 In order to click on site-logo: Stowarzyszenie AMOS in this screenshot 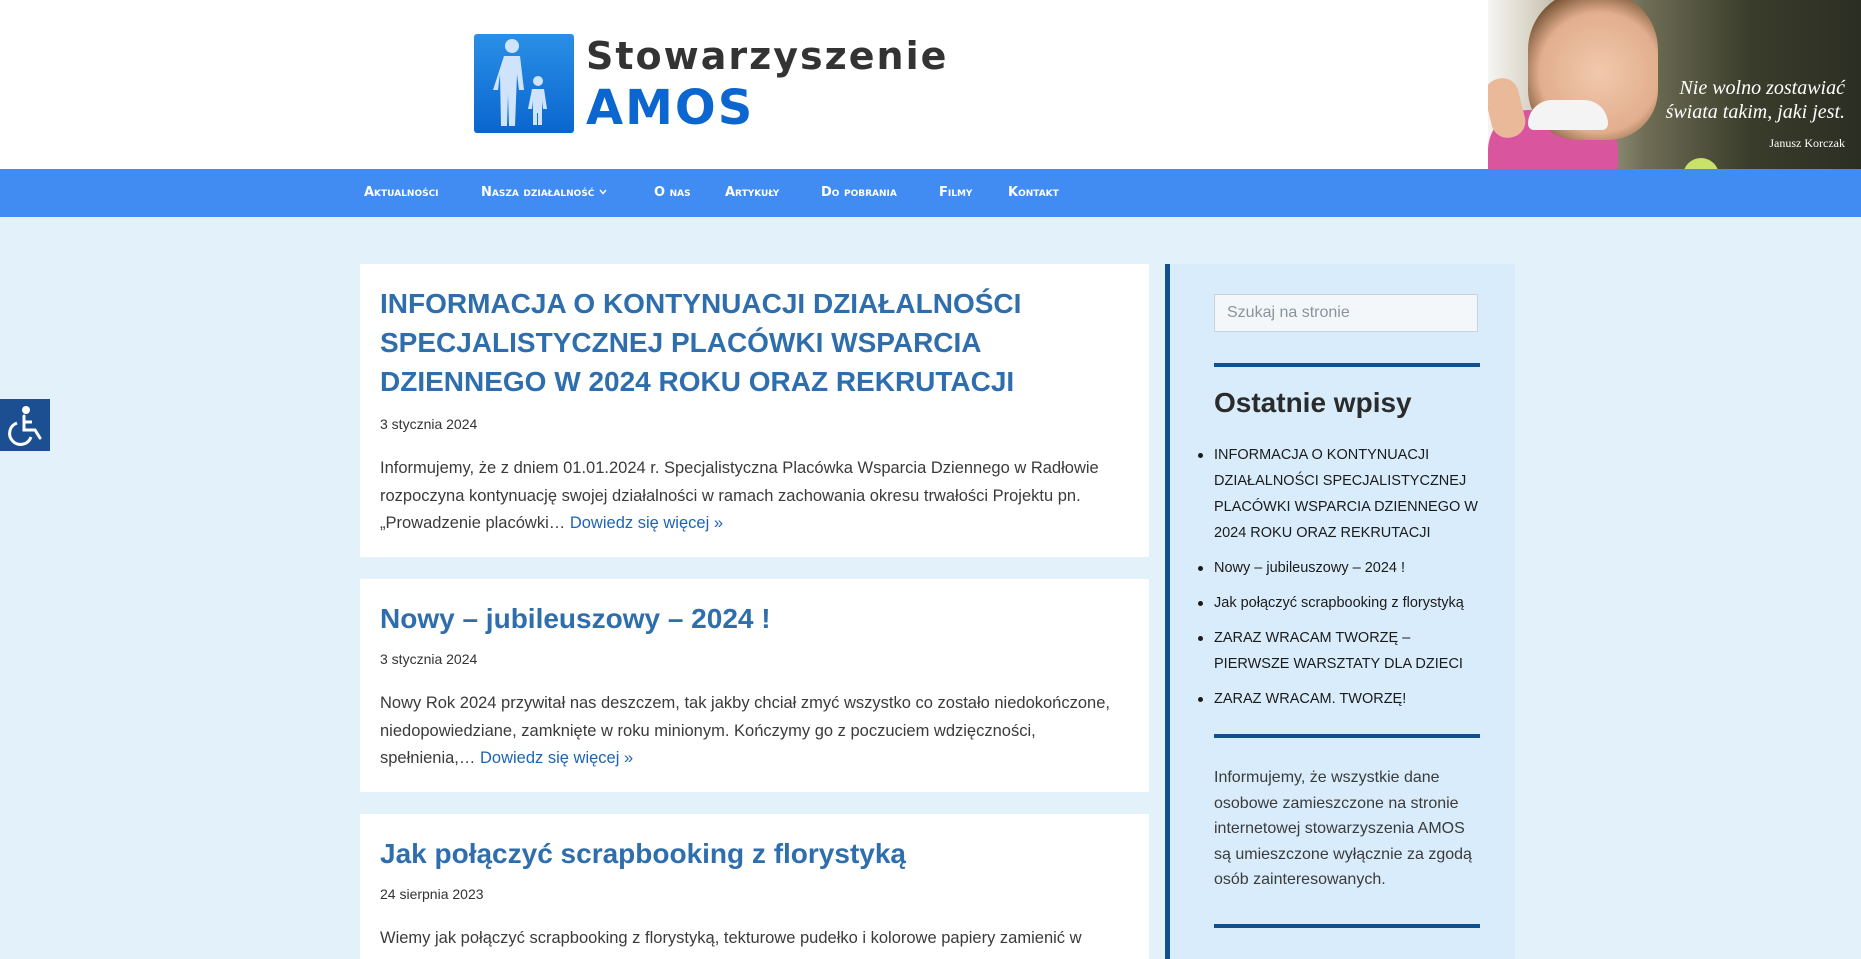, I will do `click(710, 85)`.